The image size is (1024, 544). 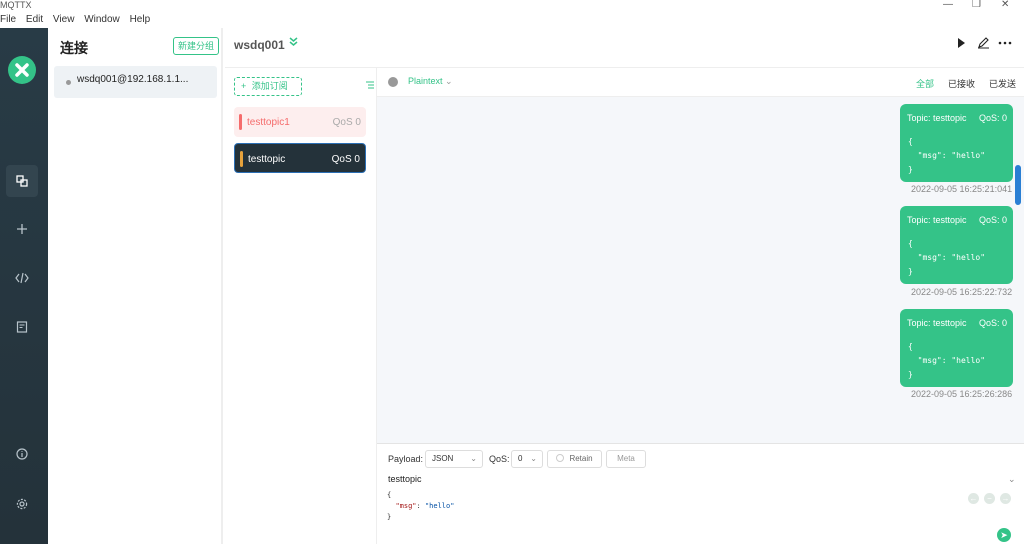 I want to click on subscription-list-toggle-icon, so click(x=370, y=86).